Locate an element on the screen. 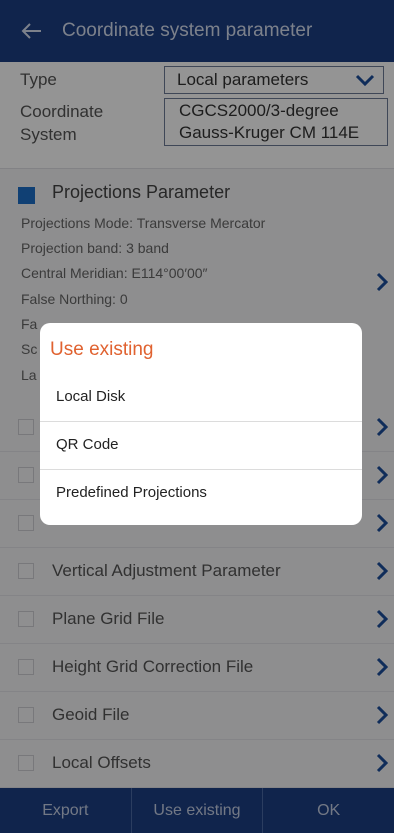 This screenshot has height=833, width=394. dialog-option-local-disk: Local Disk is located at coordinates (201, 398).